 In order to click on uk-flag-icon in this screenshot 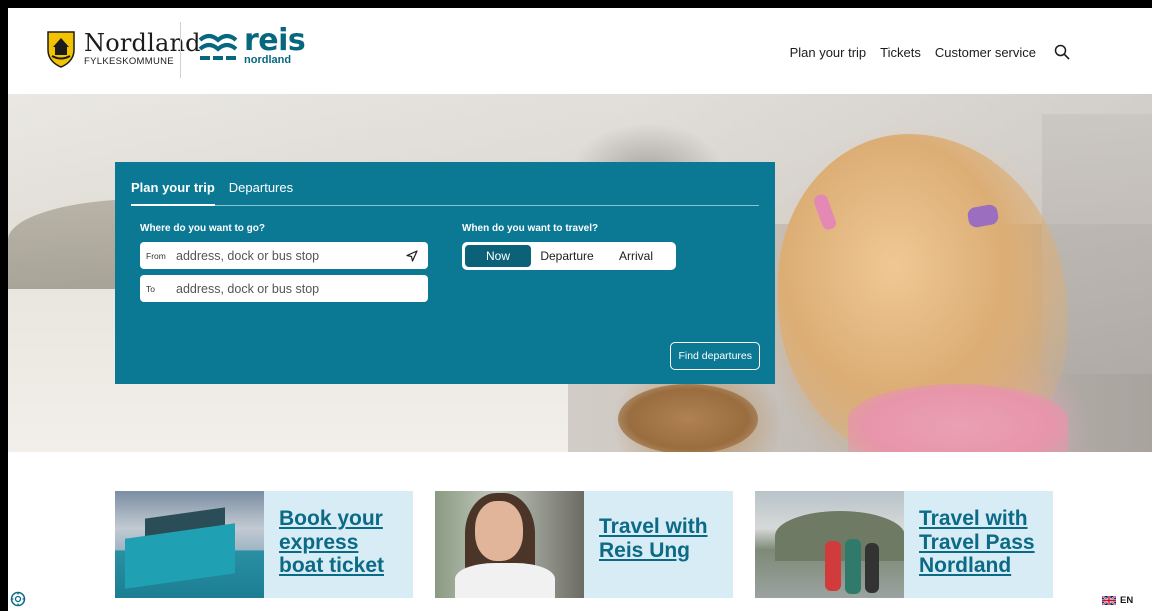, I will do `click(1109, 600)`.